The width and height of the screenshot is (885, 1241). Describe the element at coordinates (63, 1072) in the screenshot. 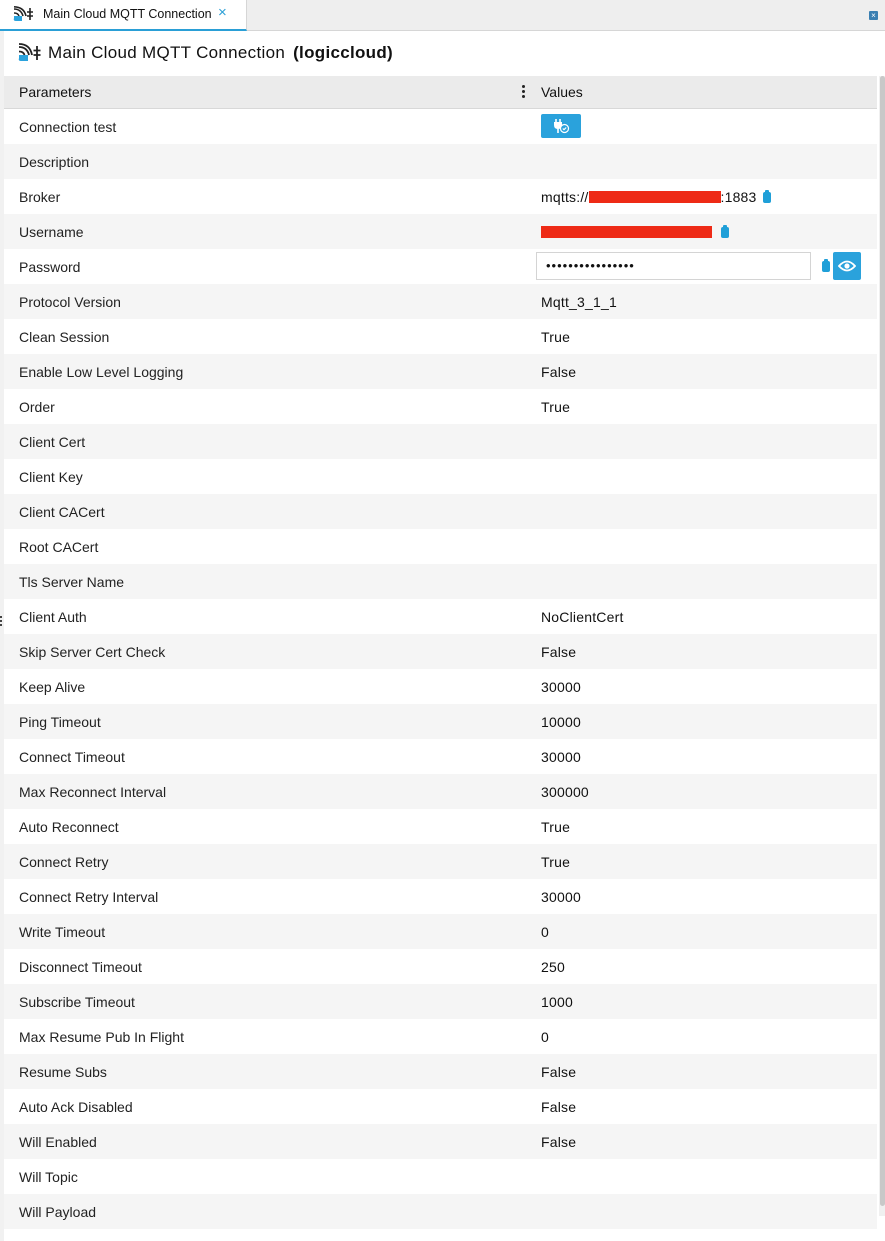

I see `param-label: Resume Subs` at that location.